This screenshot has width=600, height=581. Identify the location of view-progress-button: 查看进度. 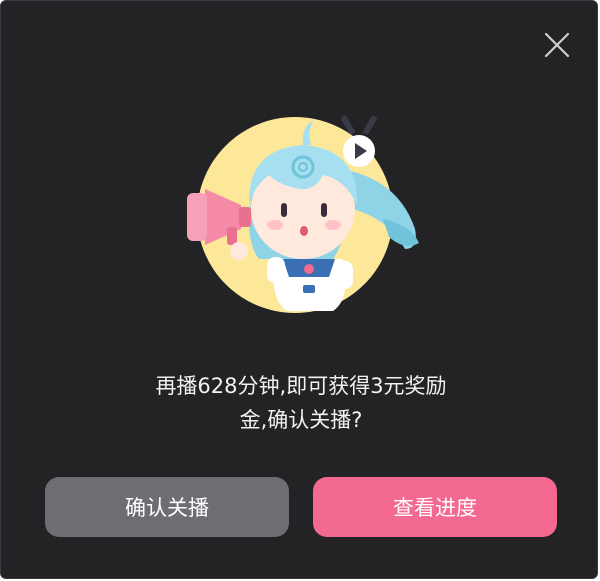
(435, 507).